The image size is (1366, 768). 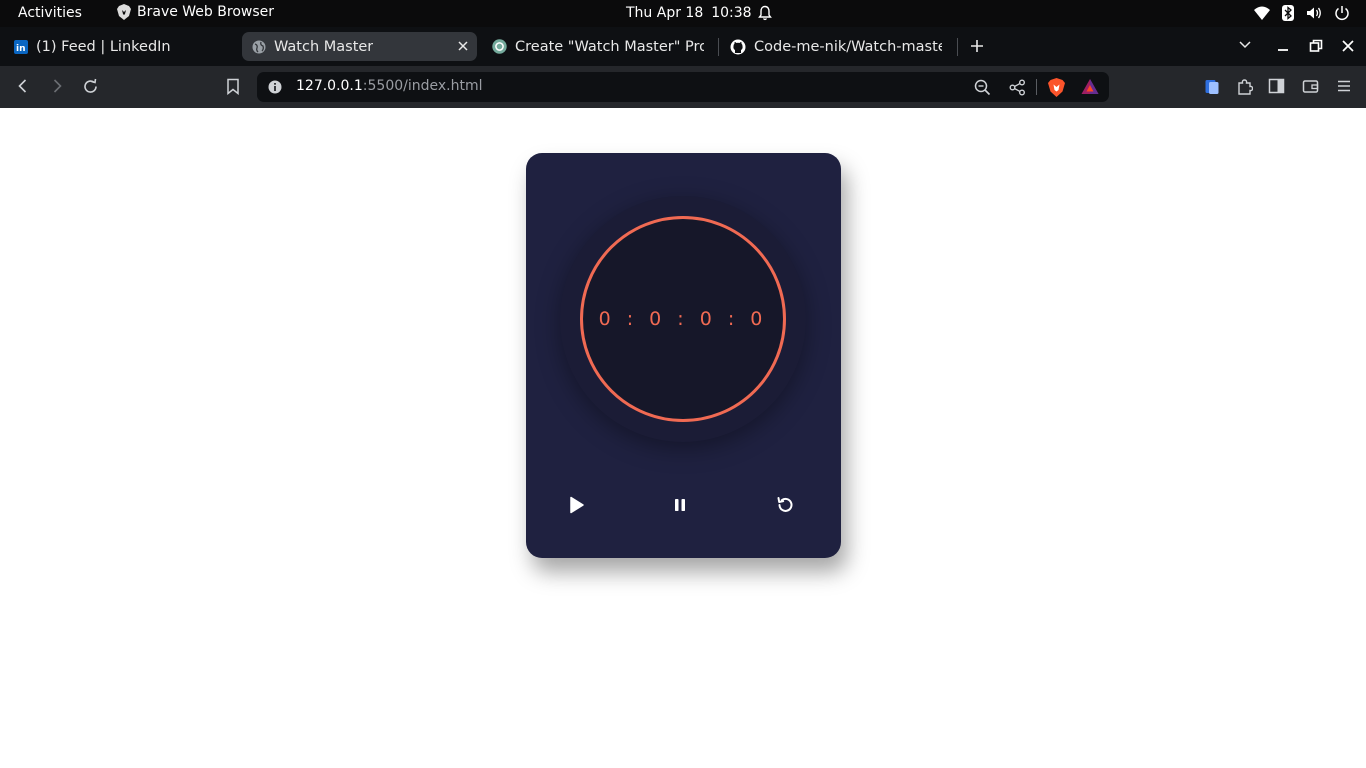 I want to click on app-menu: Brave Web Browser, so click(x=195, y=12).